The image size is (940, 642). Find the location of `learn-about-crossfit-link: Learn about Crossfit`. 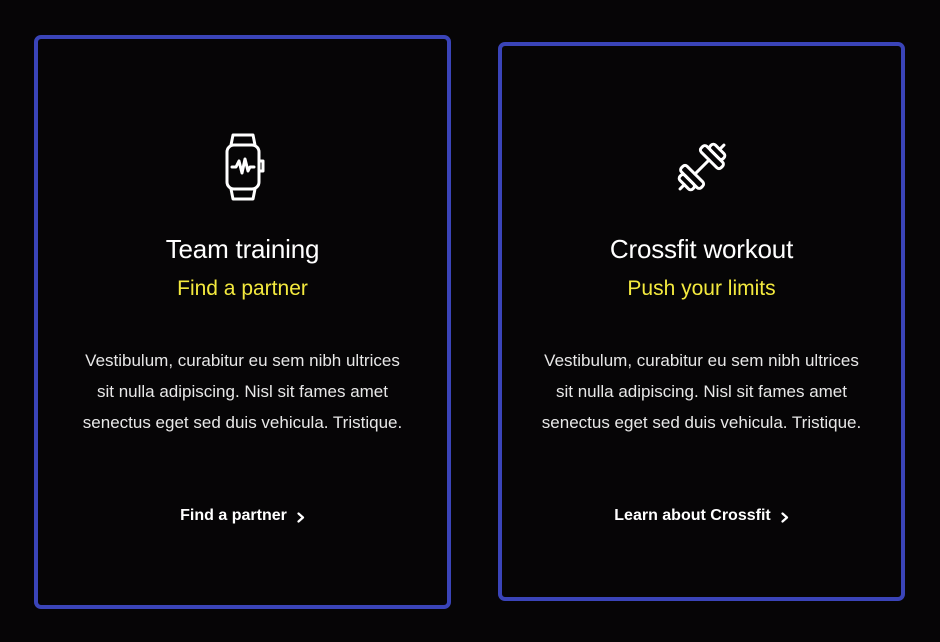

learn-about-crossfit-link: Learn about Crossfit is located at coordinates (701, 516).